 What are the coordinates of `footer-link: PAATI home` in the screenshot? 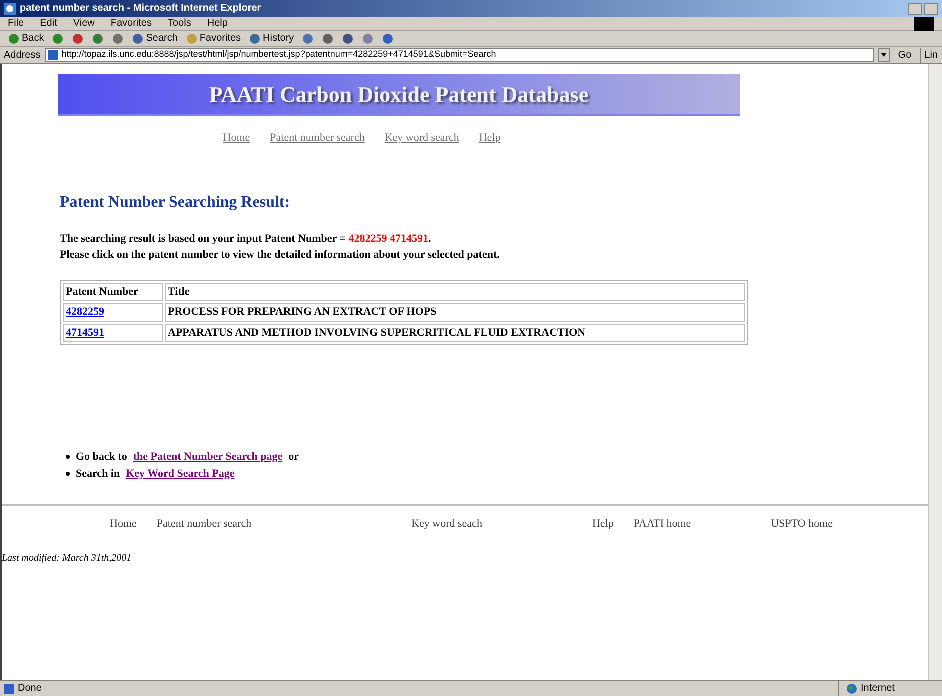 It's located at (663, 524).